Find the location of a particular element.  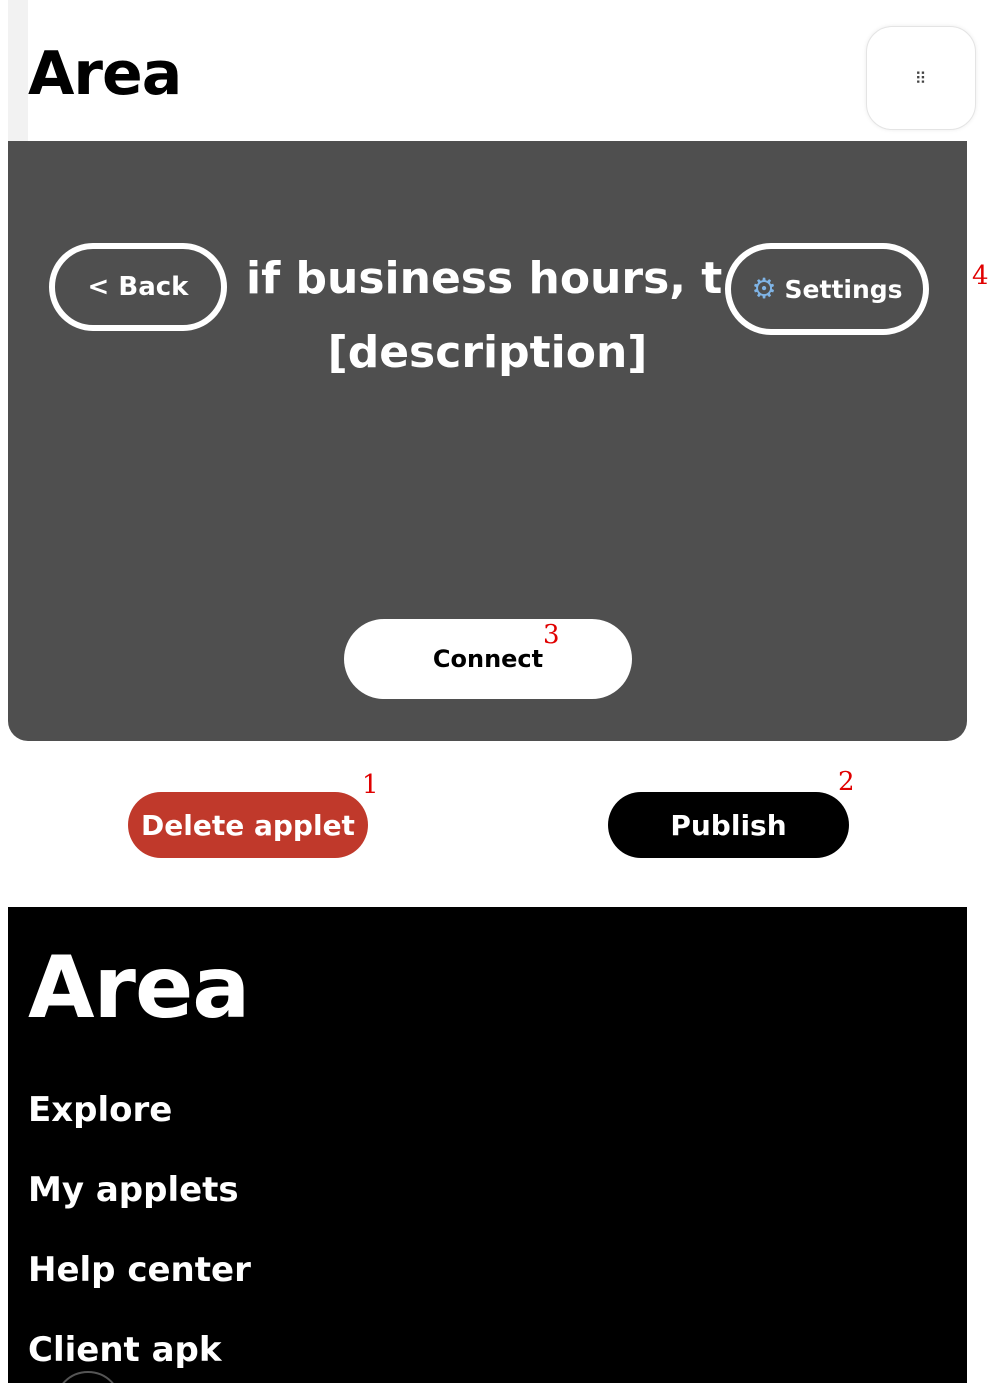

footer-brand: Area is located at coordinates (139, 988).